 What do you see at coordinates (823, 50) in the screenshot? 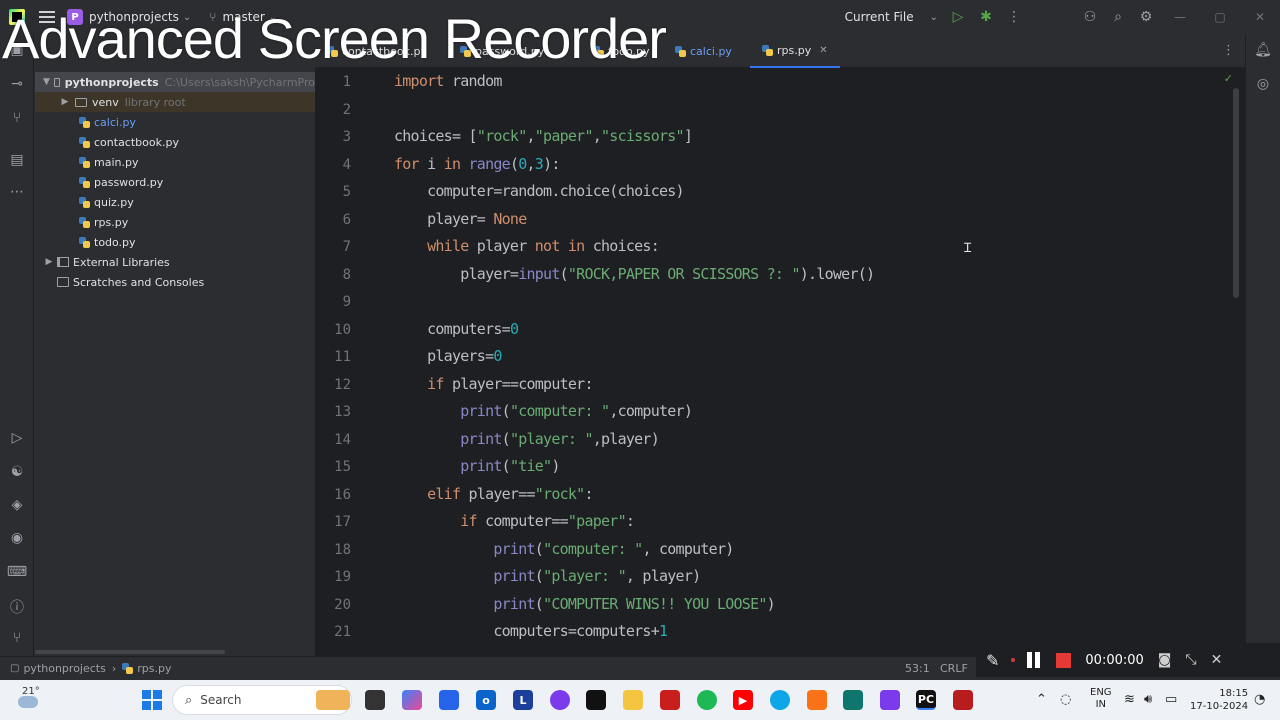
I see `close-tab-icon: ✕` at bounding box center [823, 50].